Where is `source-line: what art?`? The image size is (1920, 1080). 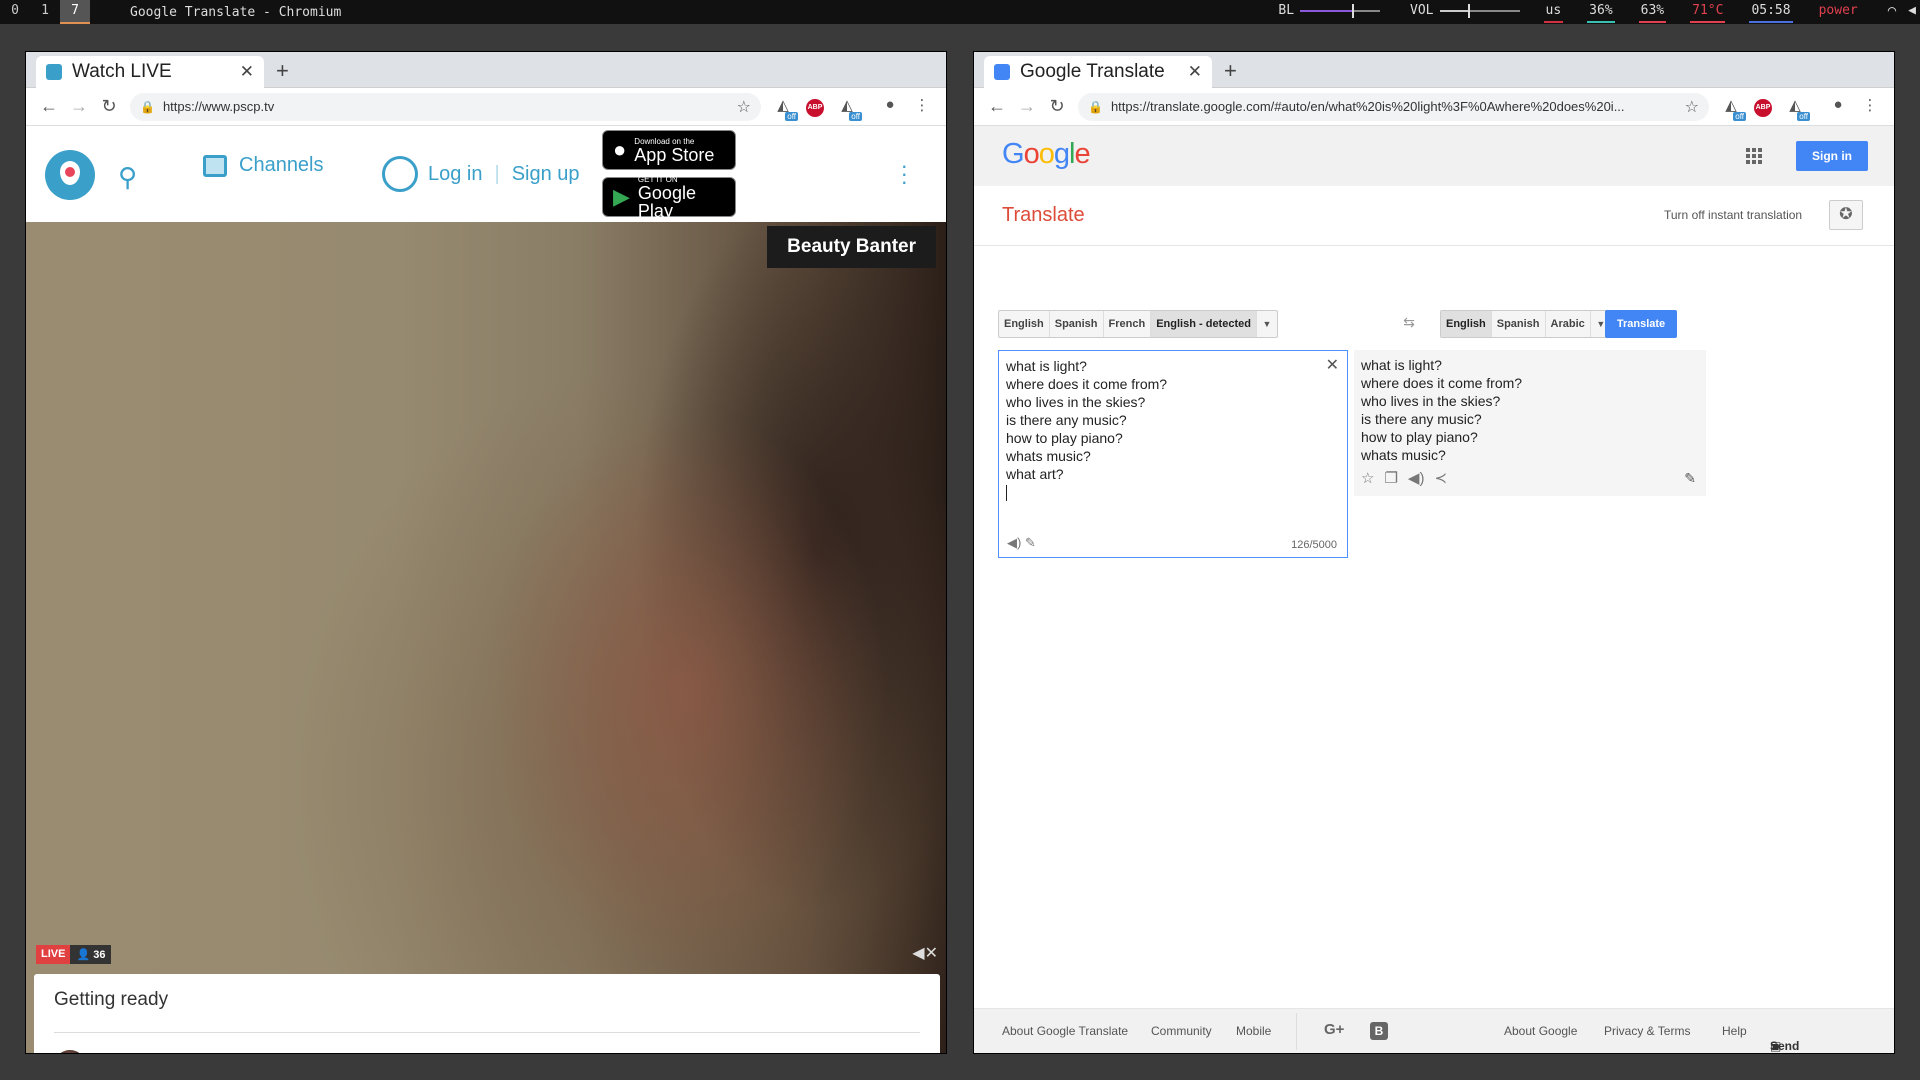 source-line: what art? is located at coordinates (1035, 474).